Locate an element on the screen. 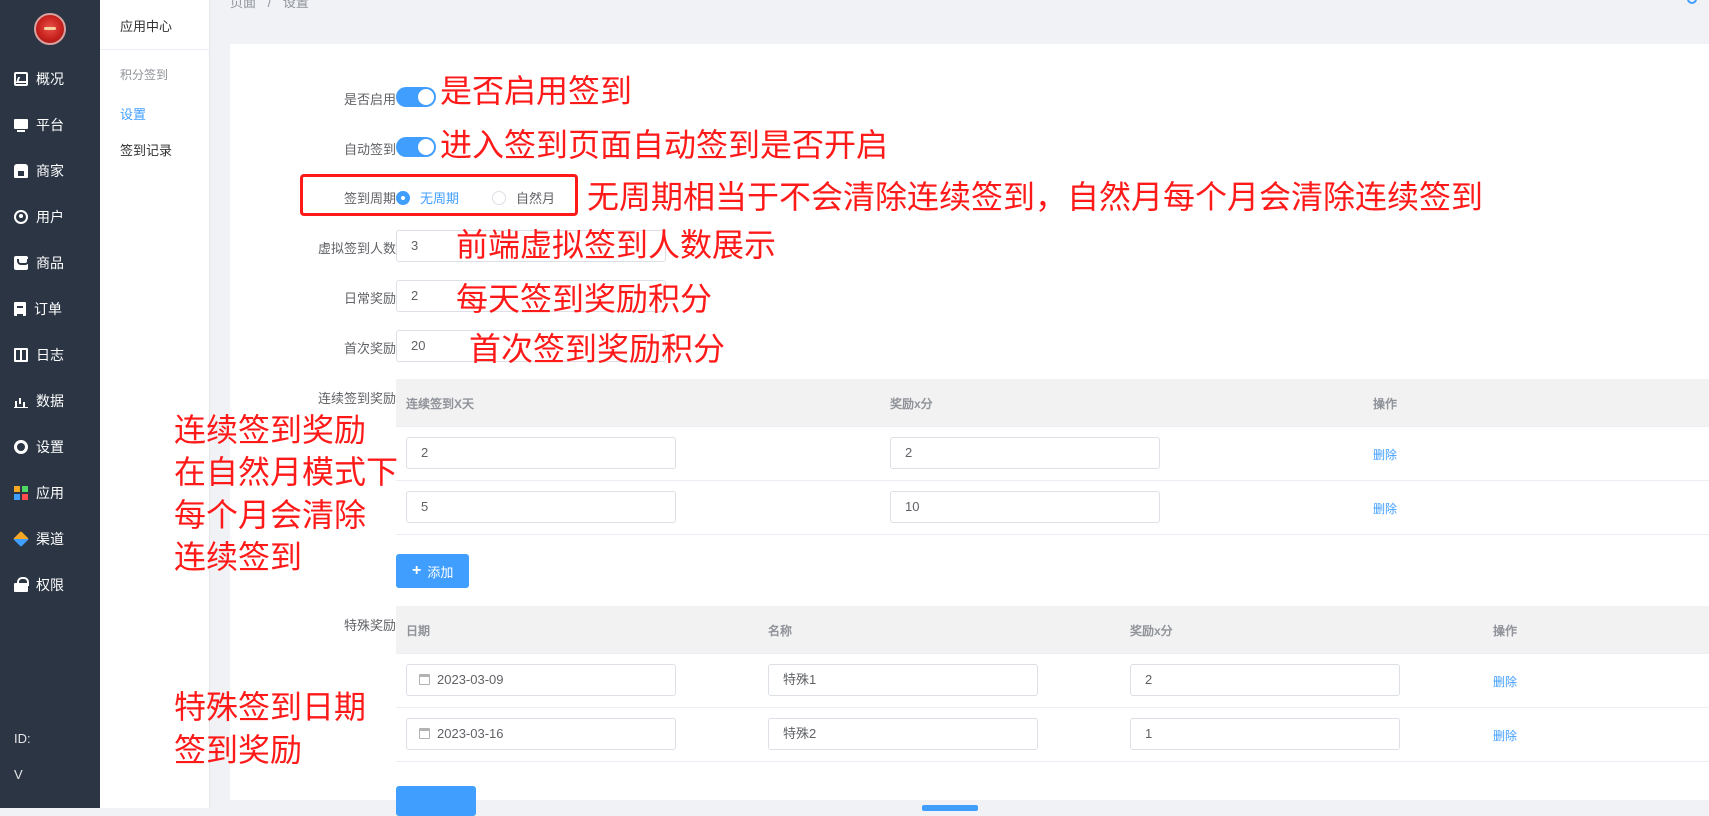  add-special-button is located at coordinates (436, 801).